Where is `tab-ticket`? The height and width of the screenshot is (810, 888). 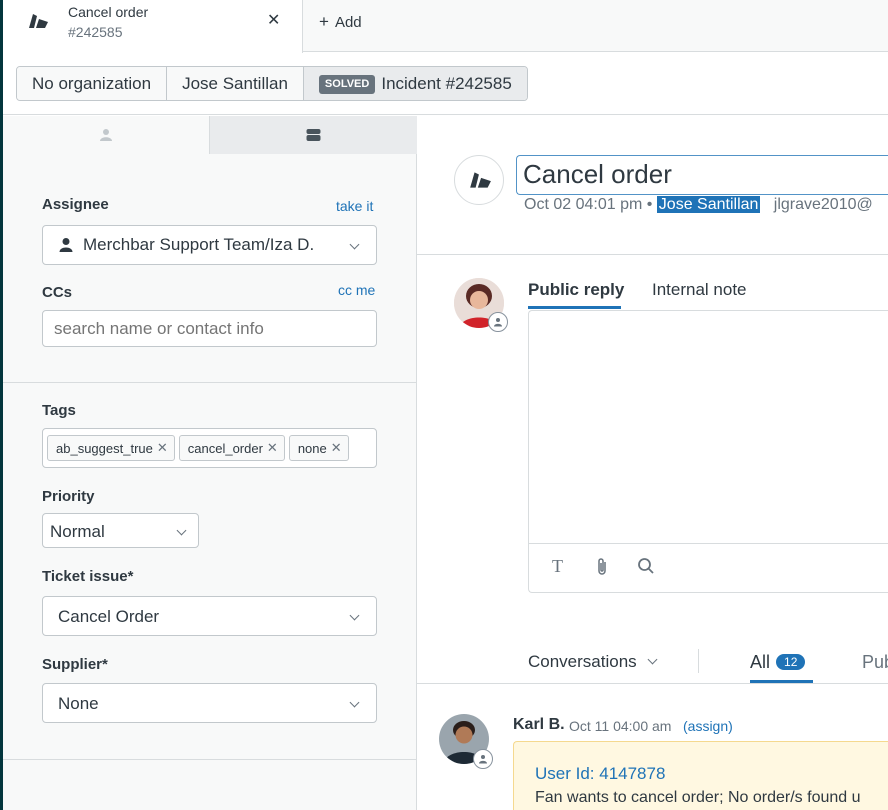
tab-ticket is located at coordinates (313, 135).